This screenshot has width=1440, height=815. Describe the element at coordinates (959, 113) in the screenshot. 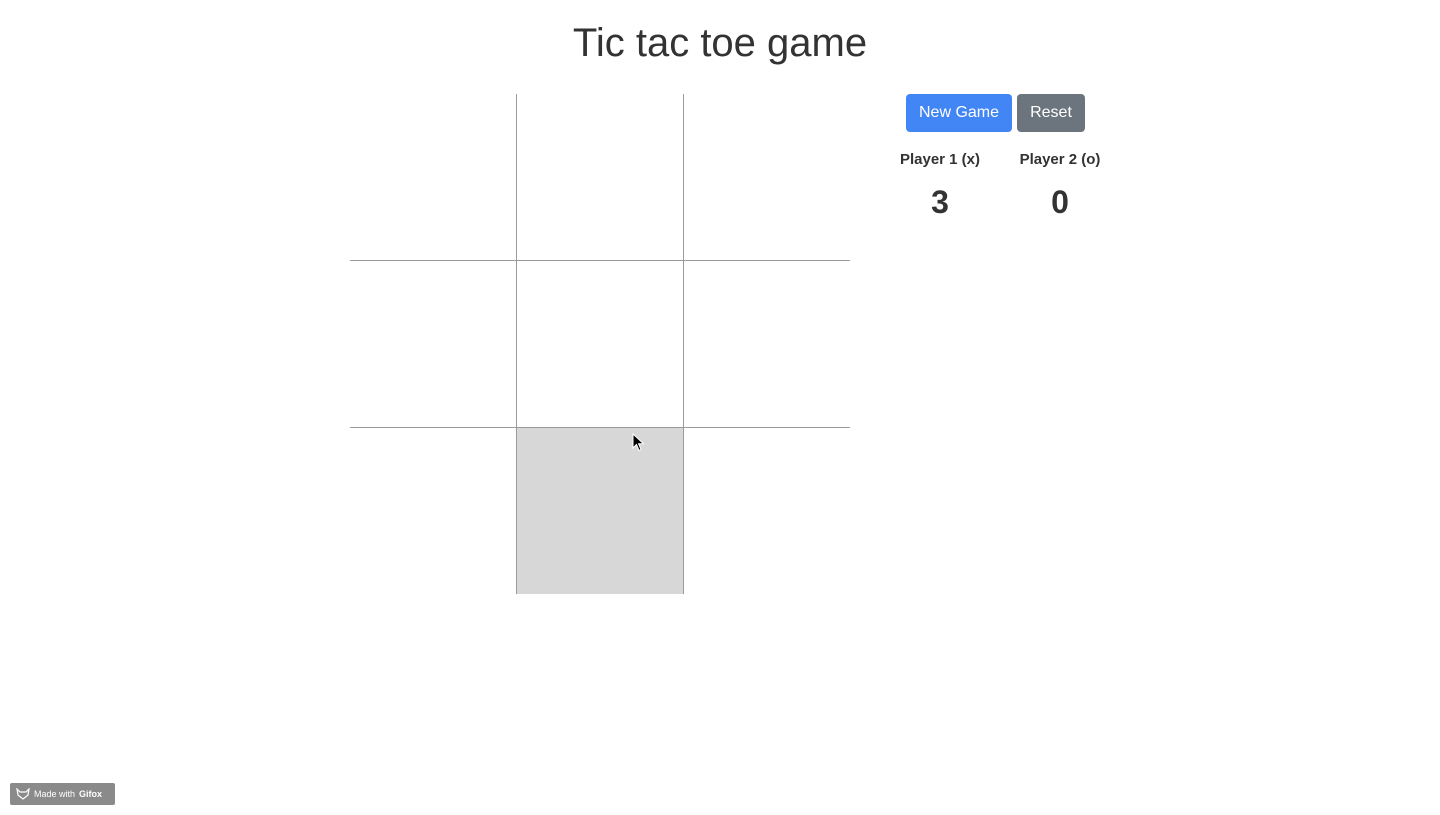

I see `new-game-button: New Game` at that location.